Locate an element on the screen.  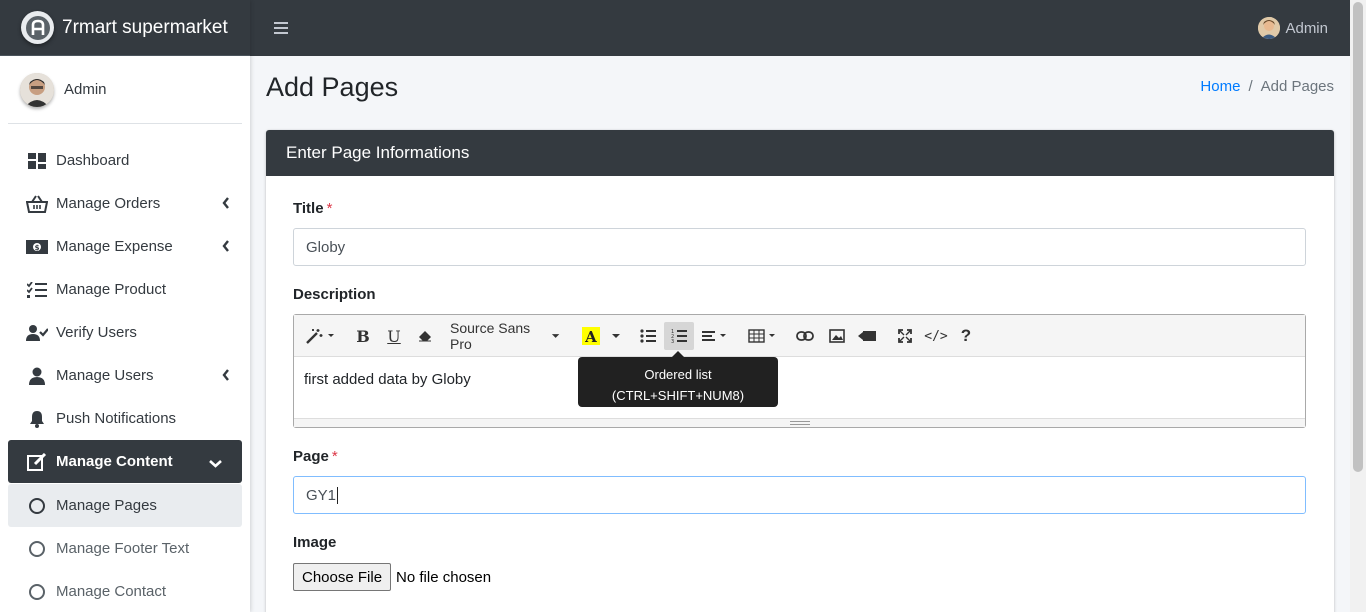
title-label: Title * is located at coordinates (312, 208).